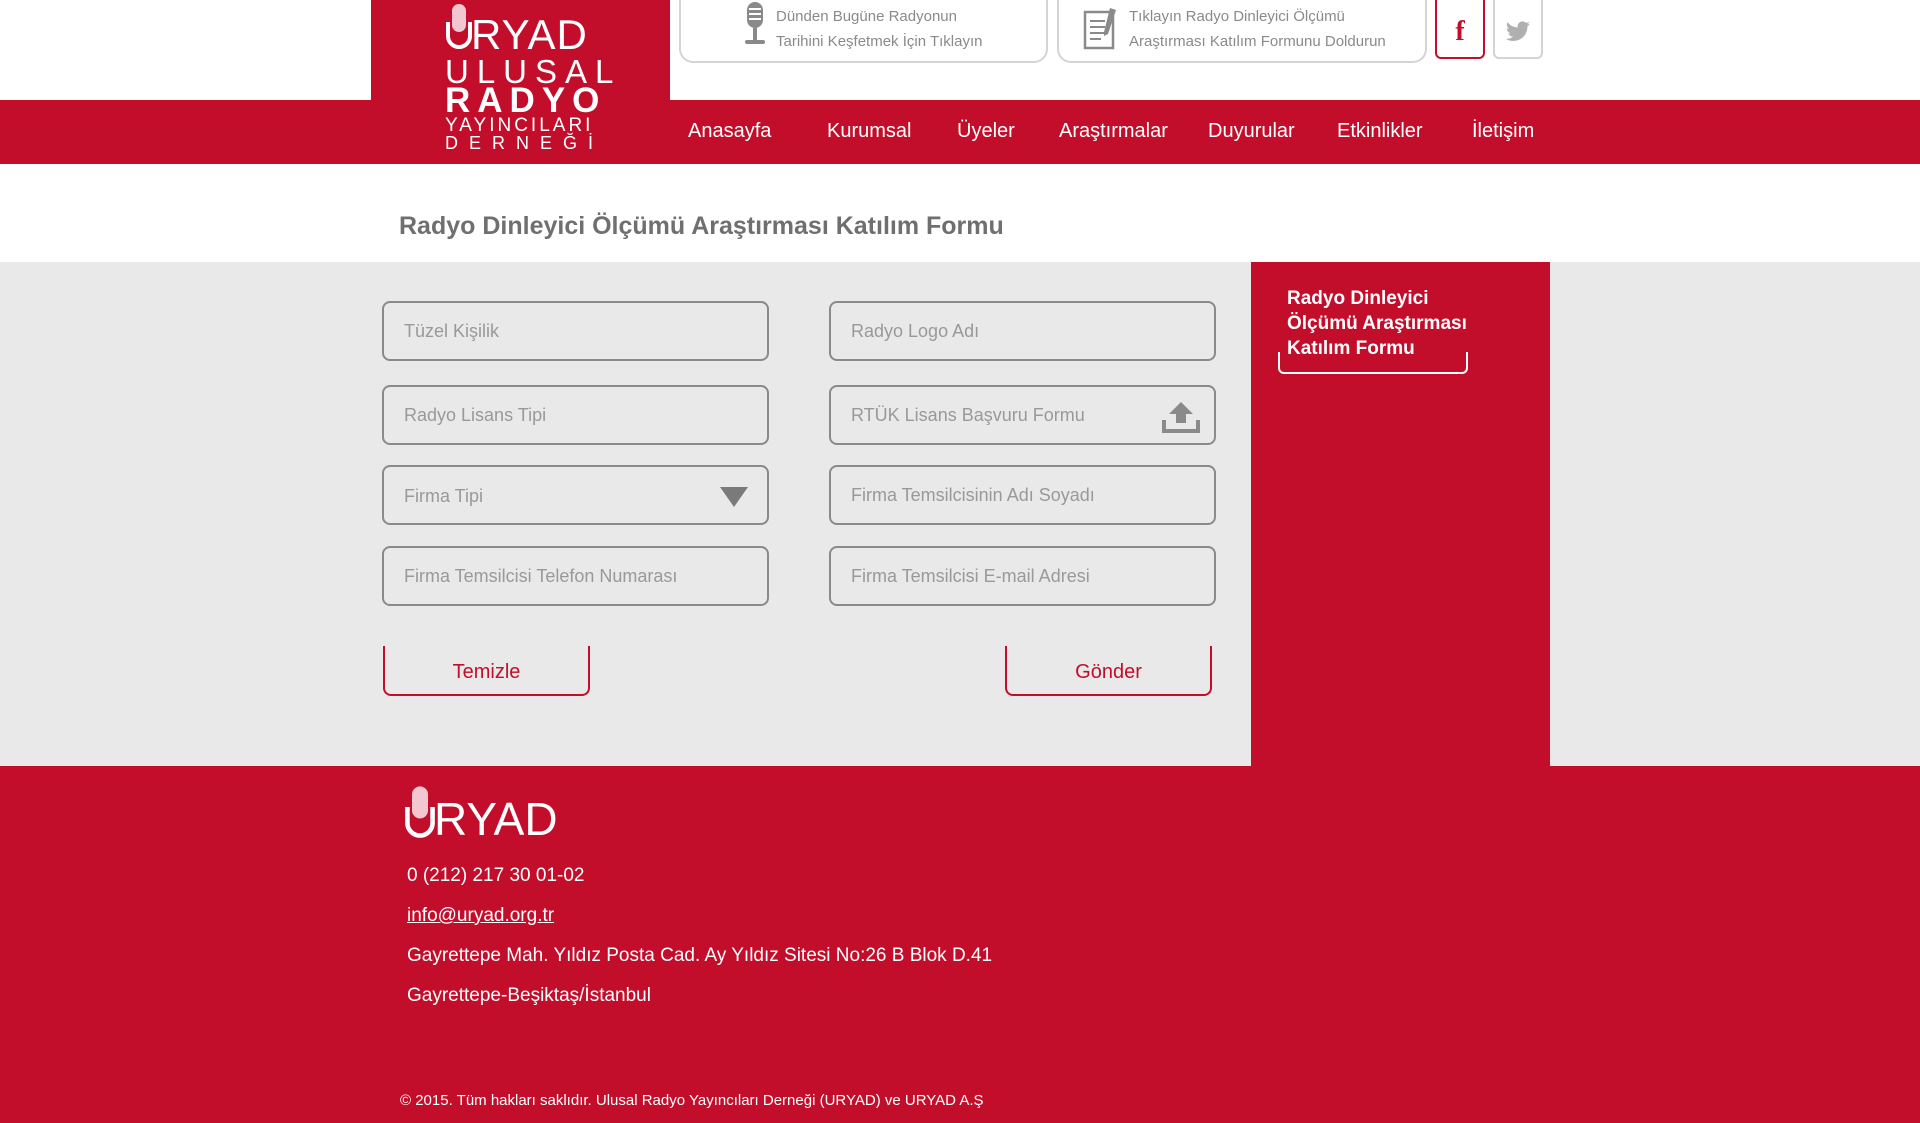 Image resolution: width=1920 pixels, height=1123 pixels. I want to click on form-link-line2: Araştırması Katılım Formunu Doldurun, so click(1257, 41).